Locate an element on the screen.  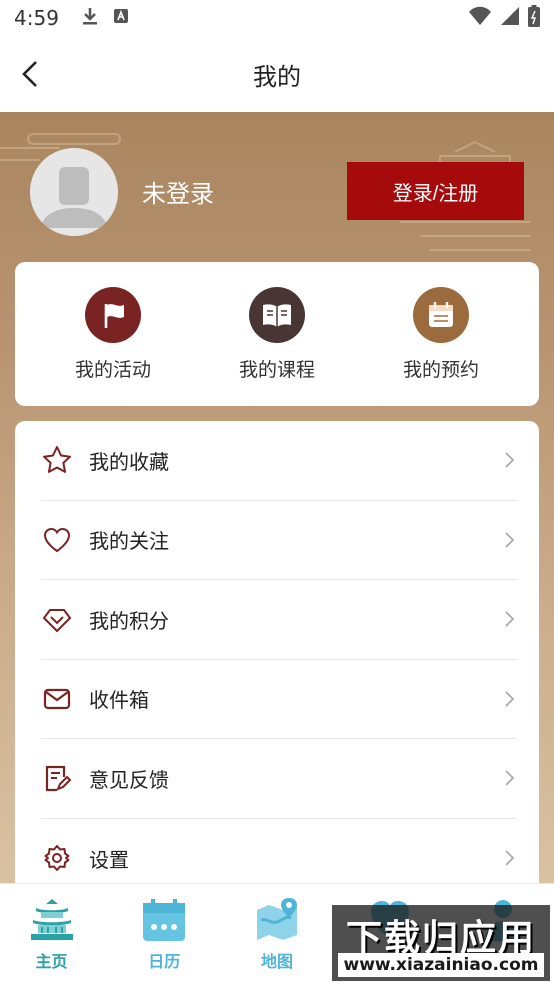
feedback-icon is located at coordinates (57, 778).